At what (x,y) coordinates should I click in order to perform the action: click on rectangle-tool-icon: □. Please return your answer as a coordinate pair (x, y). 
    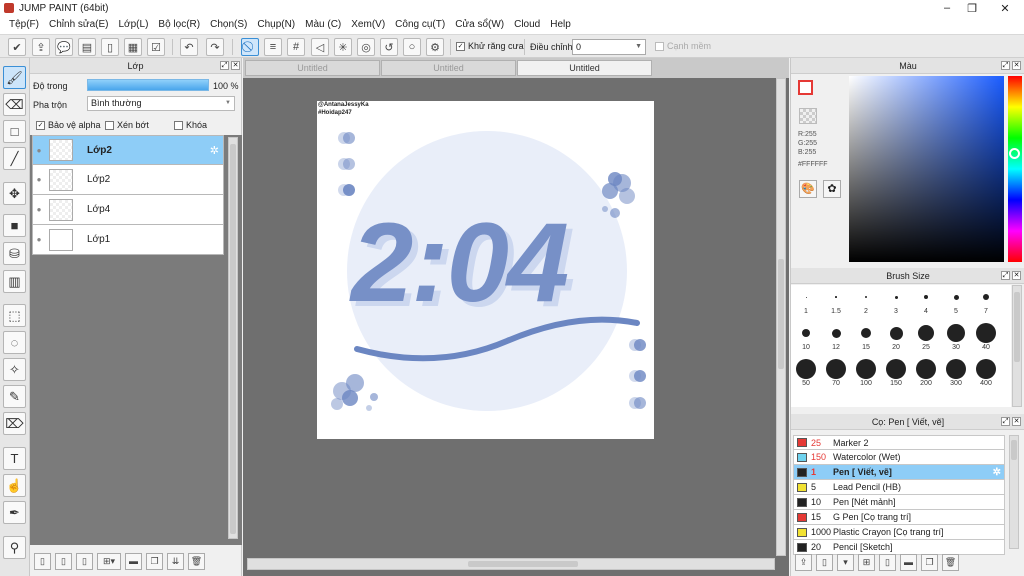
    Looking at the image, I should click on (14, 131).